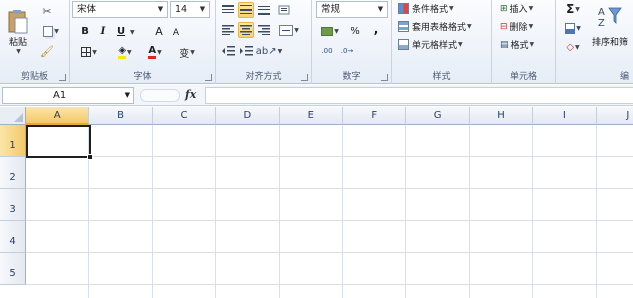  What do you see at coordinates (330, 31) in the screenshot?
I see `accounting-format-button: ▼` at bounding box center [330, 31].